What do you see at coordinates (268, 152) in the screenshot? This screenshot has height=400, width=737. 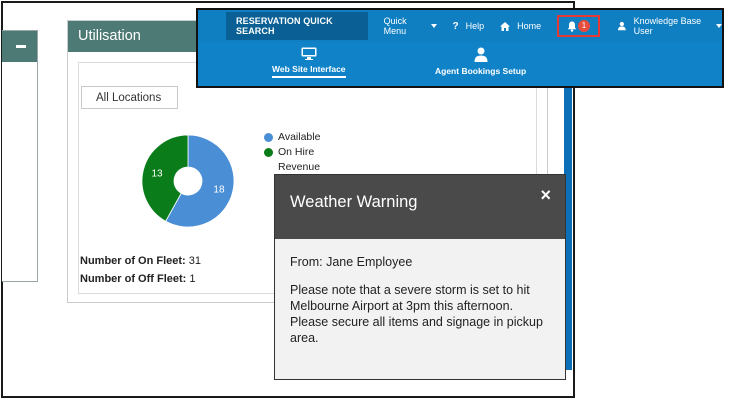 I see `legend-dot-on-hire` at bounding box center [268, 152].